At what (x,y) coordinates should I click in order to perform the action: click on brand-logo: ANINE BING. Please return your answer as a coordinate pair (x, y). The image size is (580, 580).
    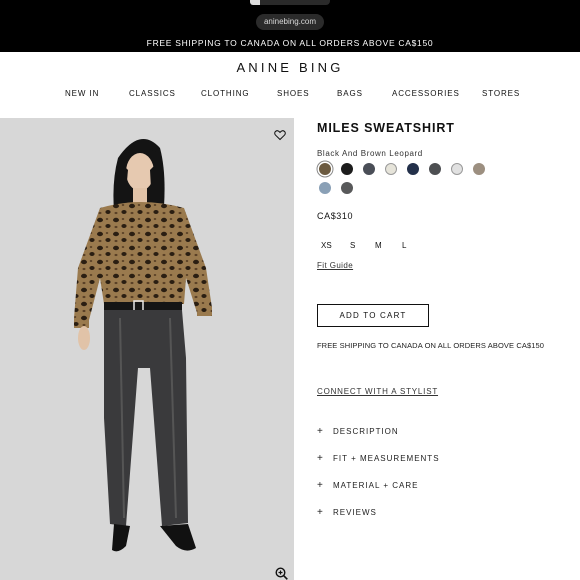
    Looking at the image, I should click on (290, 67).